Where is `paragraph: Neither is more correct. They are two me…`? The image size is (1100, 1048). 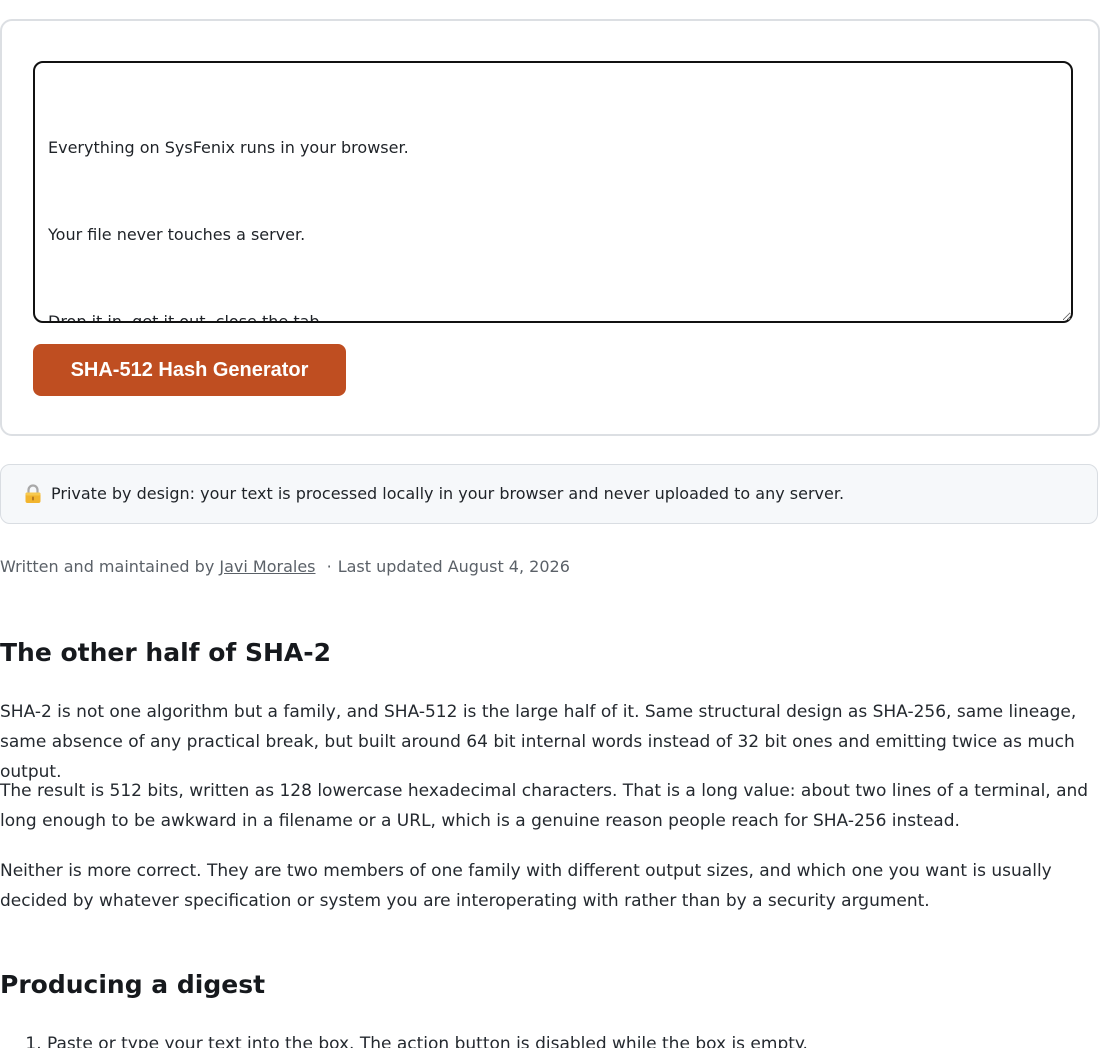
paragraph: Neither is more correct. They are two me… is located at coordinates (526, 886).